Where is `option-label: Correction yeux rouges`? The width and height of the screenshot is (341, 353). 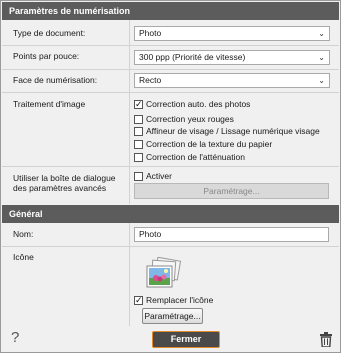
option-label: Correction yeux rouges is located at coordinates (190, 119).